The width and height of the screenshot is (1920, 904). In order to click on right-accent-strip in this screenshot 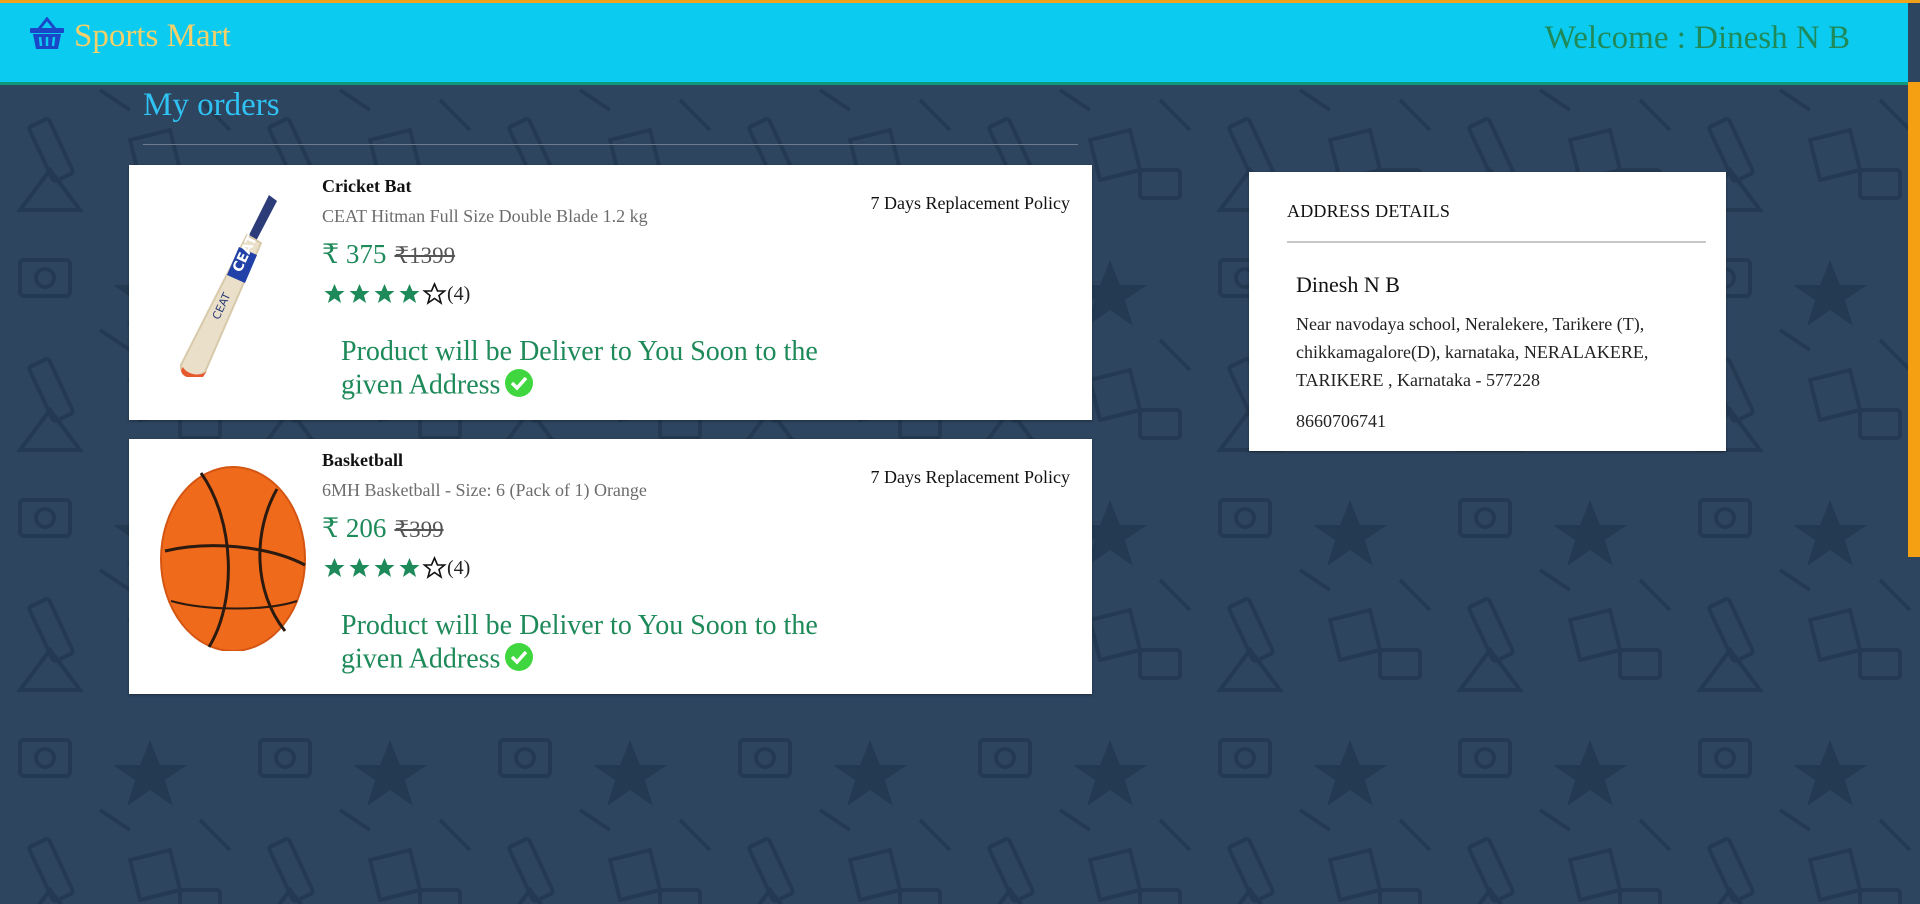, I will do `click(1914, 319)`.